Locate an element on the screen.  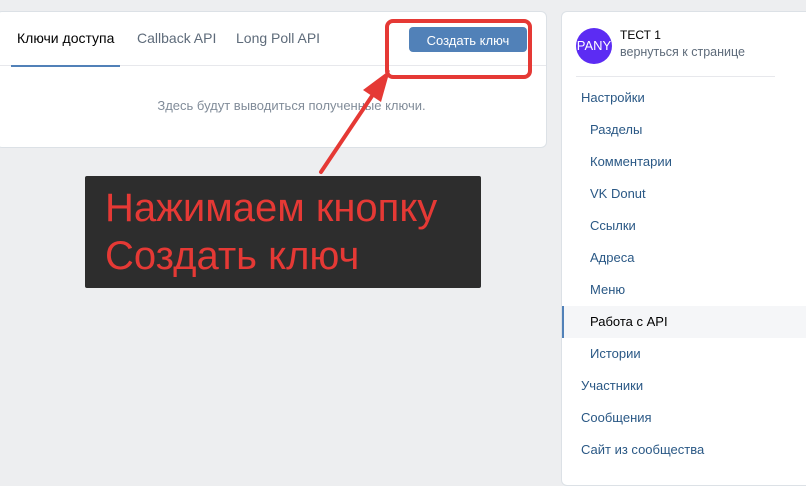
empty-keys-message: Здесь будут выводиться полученные ключи. is located at coordinates (291, 105).